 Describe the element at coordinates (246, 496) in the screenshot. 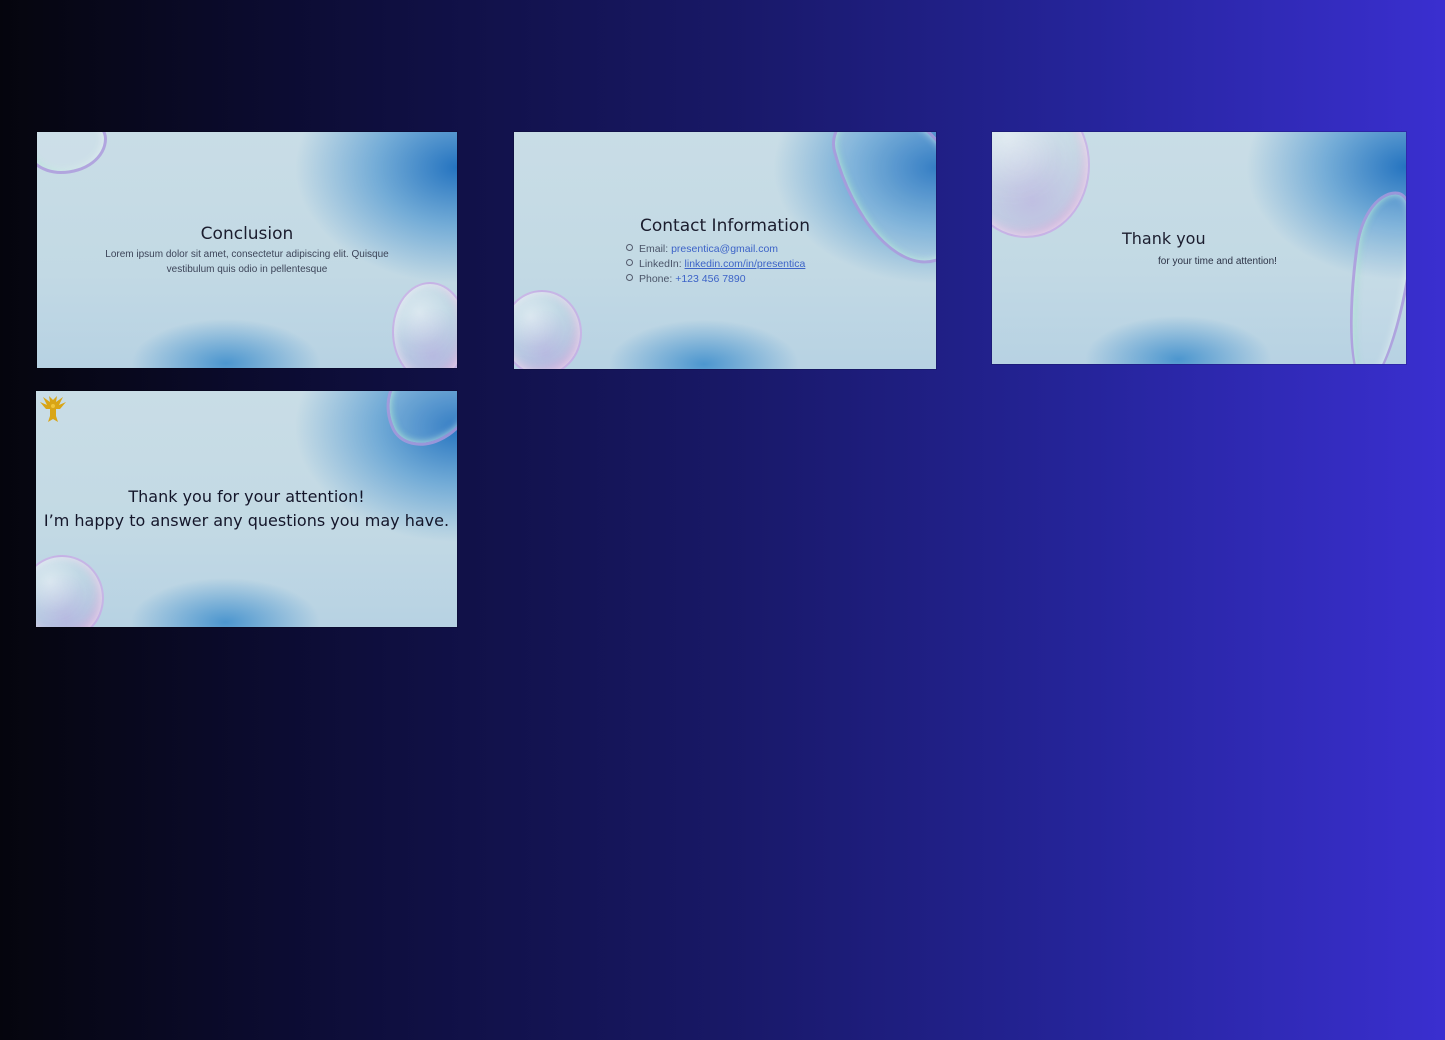

I see `slide-title: Thank you for your attention!` at that location.